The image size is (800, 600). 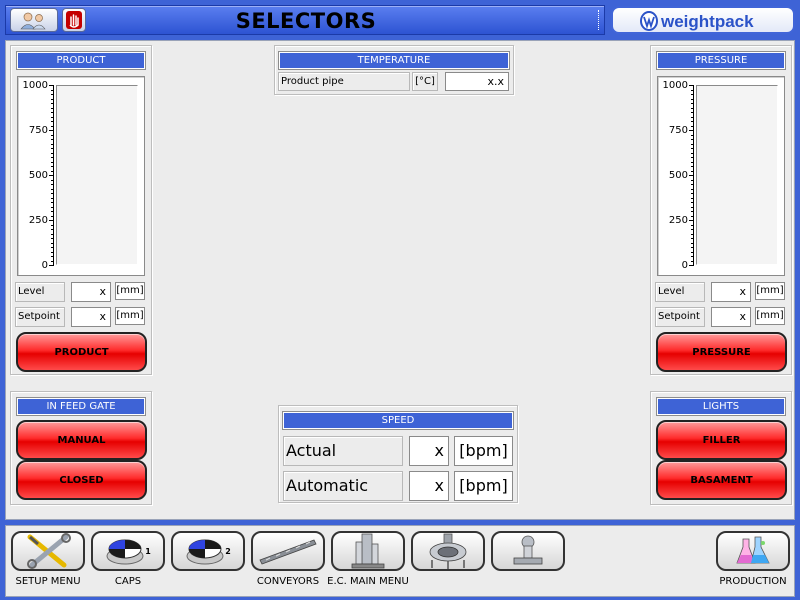 What do you see at coordinates (770, 291) in the screenshot?
I see `pressure-level-unit: [mm]` at bounding box center [770, 291].